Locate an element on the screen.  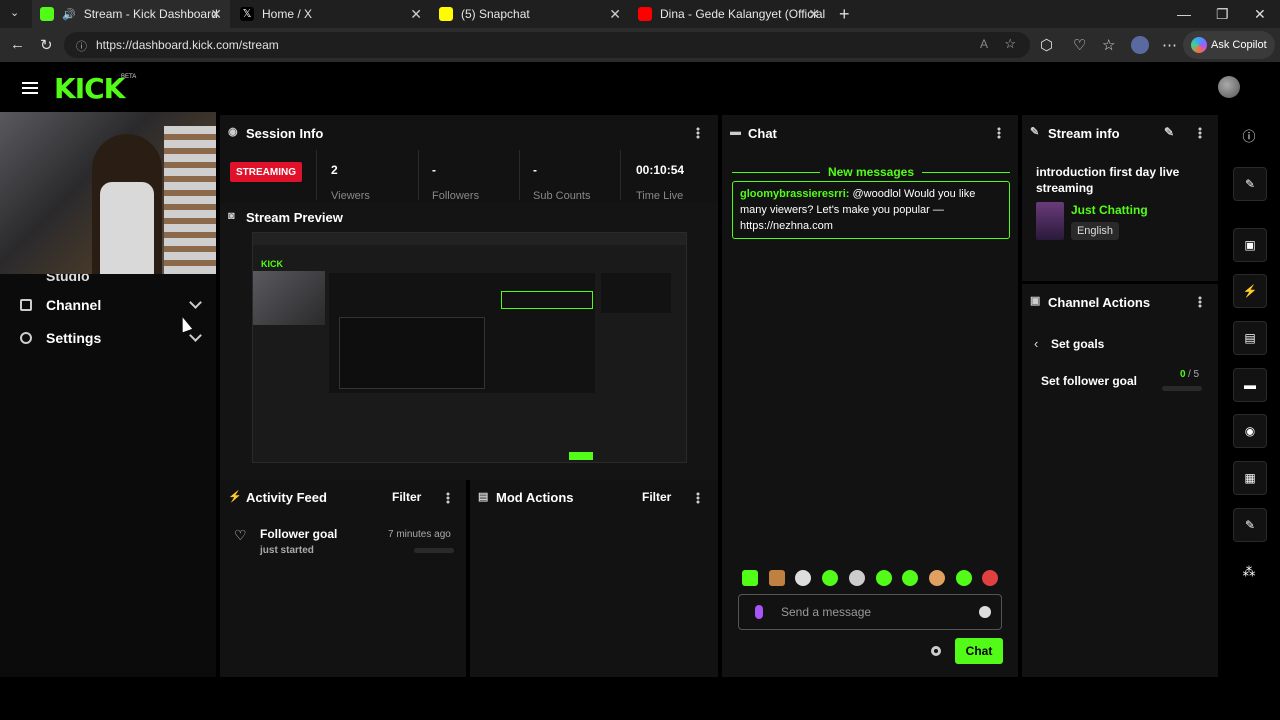
browser-essentials-icon: ♡ is located at coordinates (1079, 45).